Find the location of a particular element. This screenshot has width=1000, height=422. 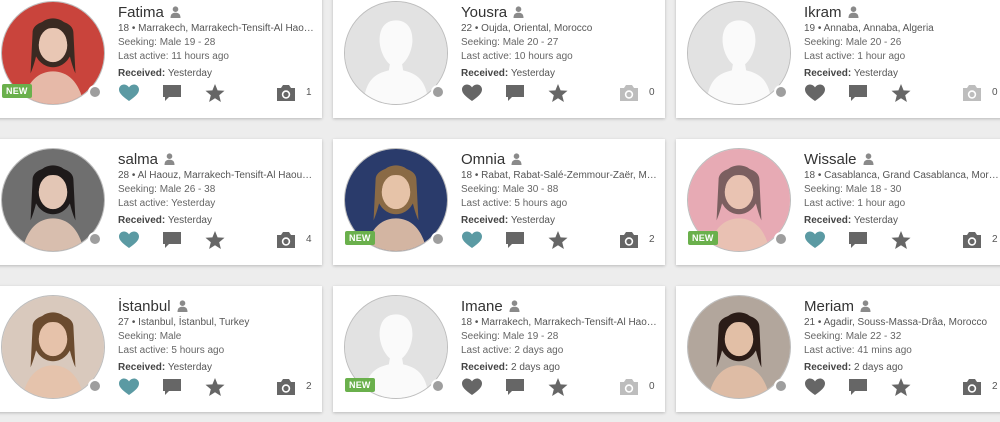

received-value: 2 days ago is located at coordinates (535, 367).